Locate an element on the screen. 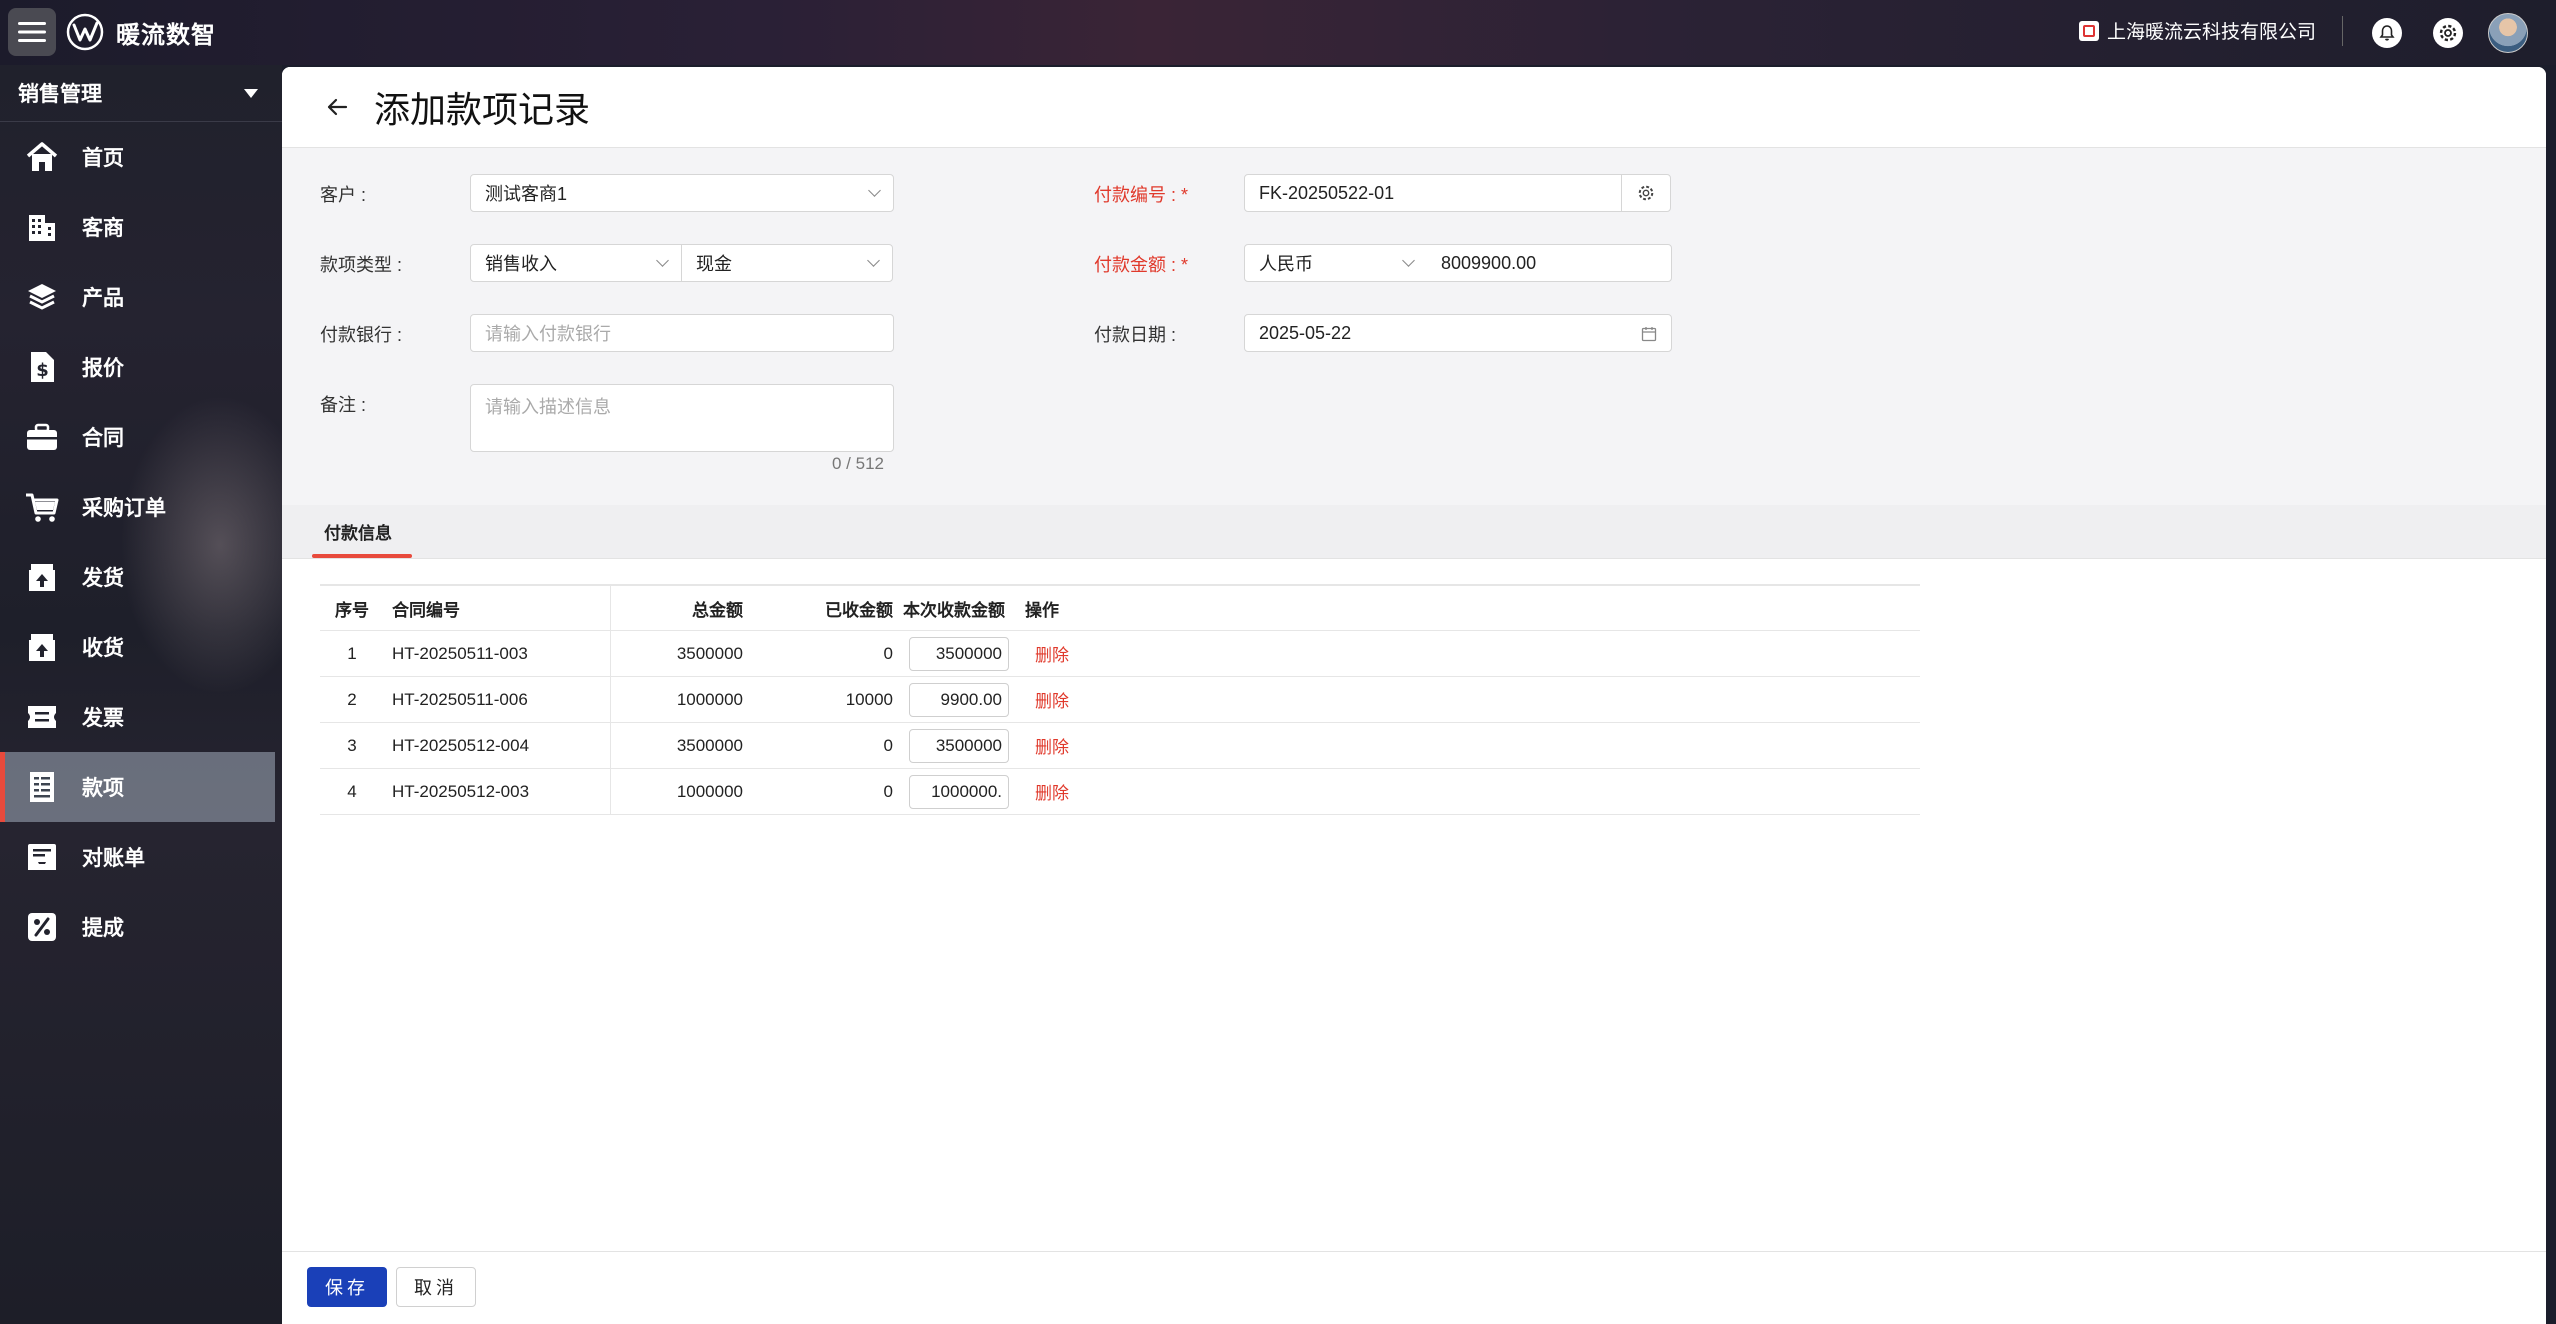 The image size is (2556, 1324). table-row: 3 HT-20250512-004 3500000 0 删除 is located at coordinates (1120, 745).